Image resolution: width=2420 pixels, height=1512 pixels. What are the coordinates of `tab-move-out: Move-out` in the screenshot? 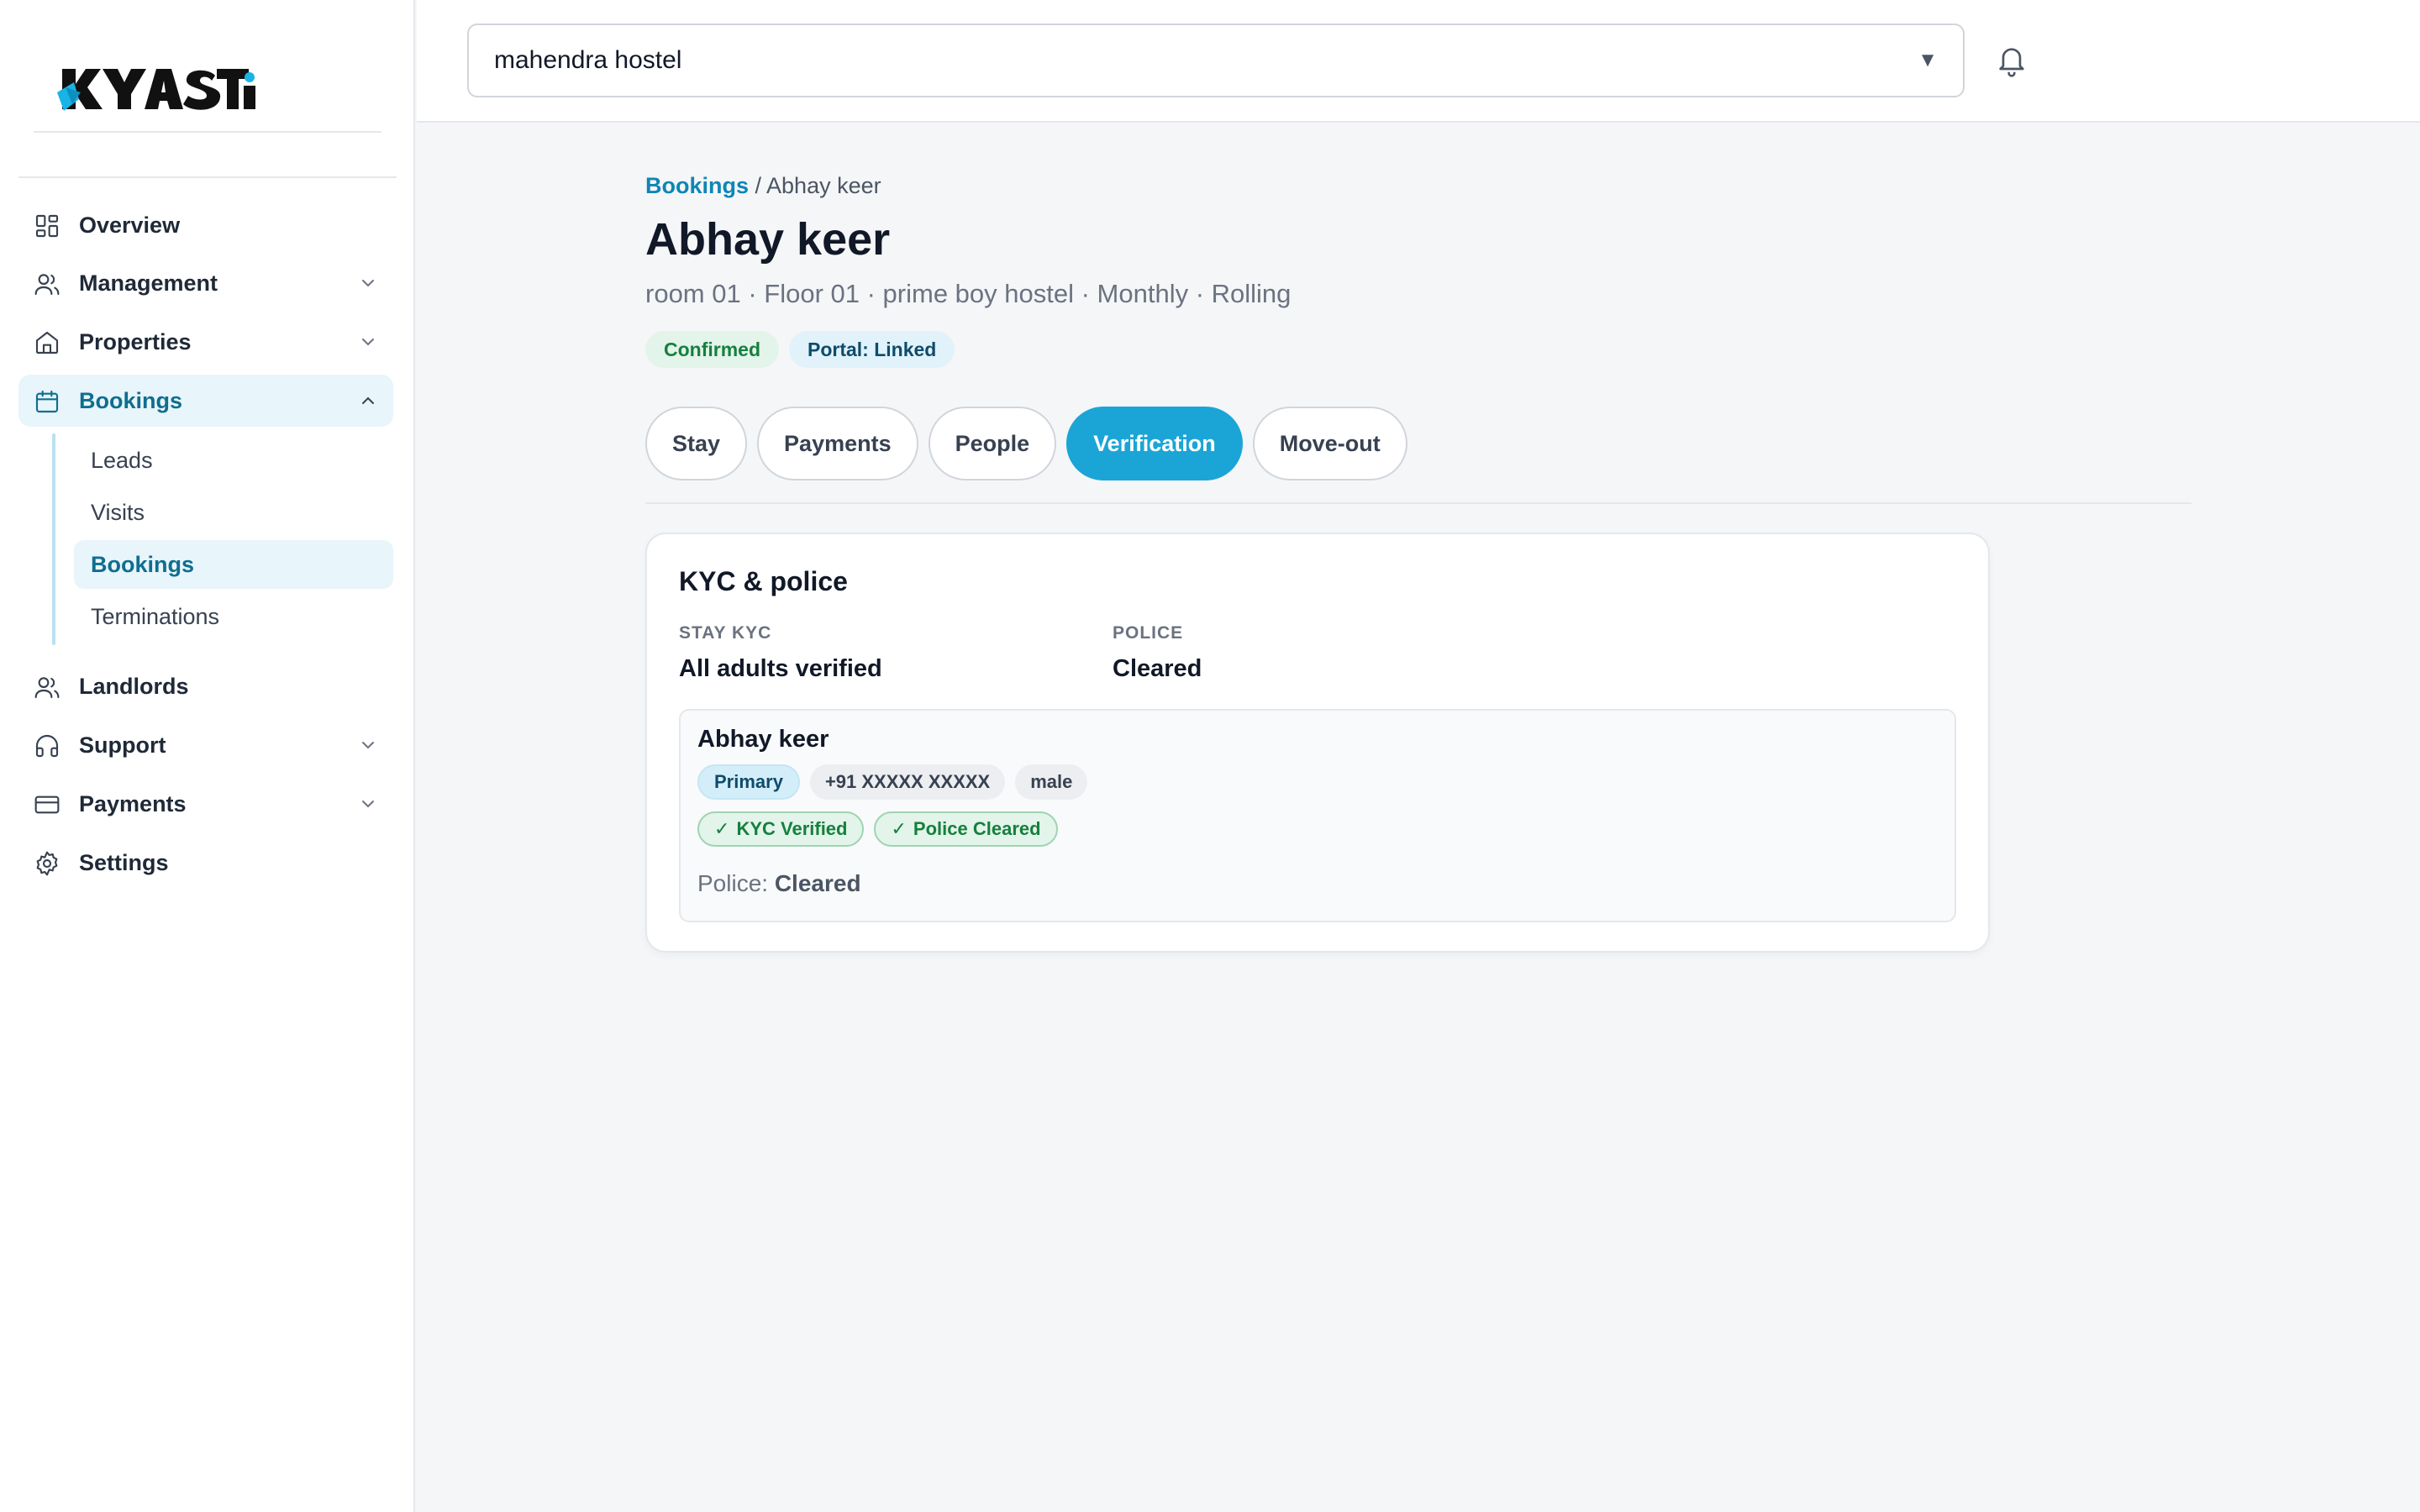 It's located at (1329, 443).